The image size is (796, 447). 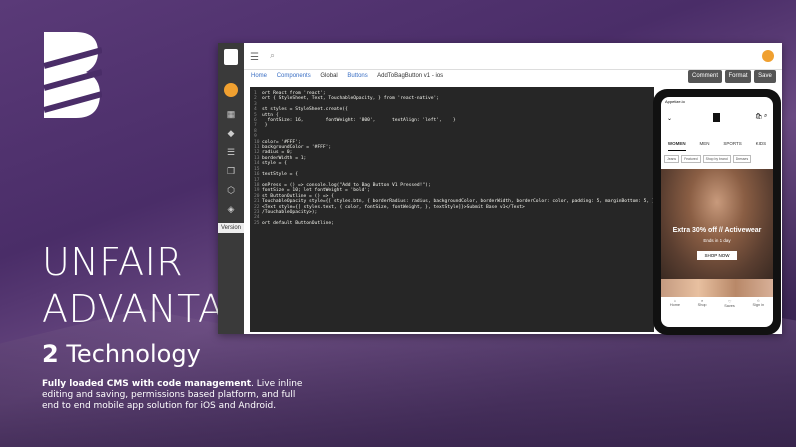 What do you see at coordinates (732, 146) in the screenshot?
I see `tab-sports: SPORTS` at bounding box center [732, 146].